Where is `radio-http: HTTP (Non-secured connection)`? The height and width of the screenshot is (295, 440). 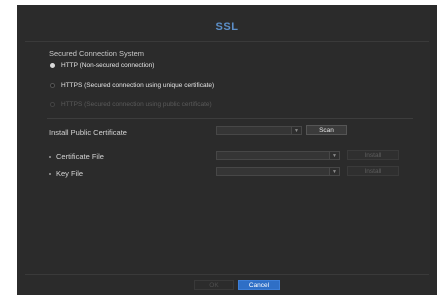 radio-http: HTTP (Non-secured connection) is located at coordinates (102, 65).